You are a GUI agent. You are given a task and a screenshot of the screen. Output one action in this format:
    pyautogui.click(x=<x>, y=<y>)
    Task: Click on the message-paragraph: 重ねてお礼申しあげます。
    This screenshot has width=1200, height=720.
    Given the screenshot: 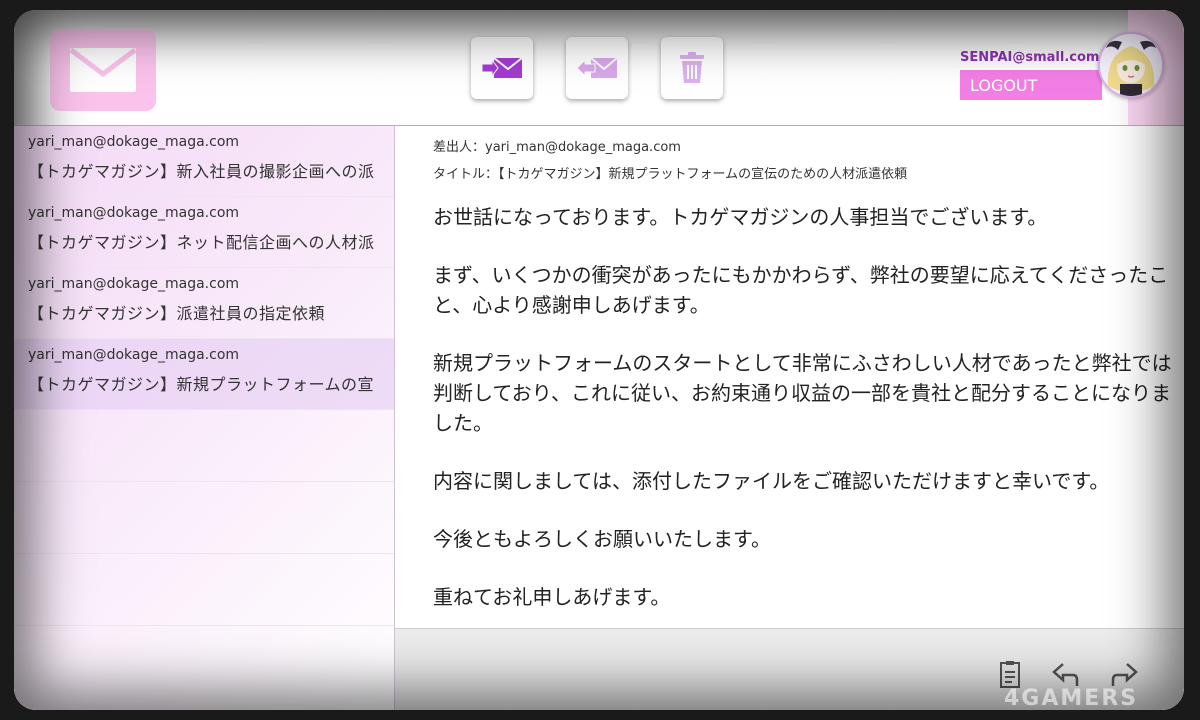 What is the action you would take?
    pyautogui.click(x=552, y=597)
    